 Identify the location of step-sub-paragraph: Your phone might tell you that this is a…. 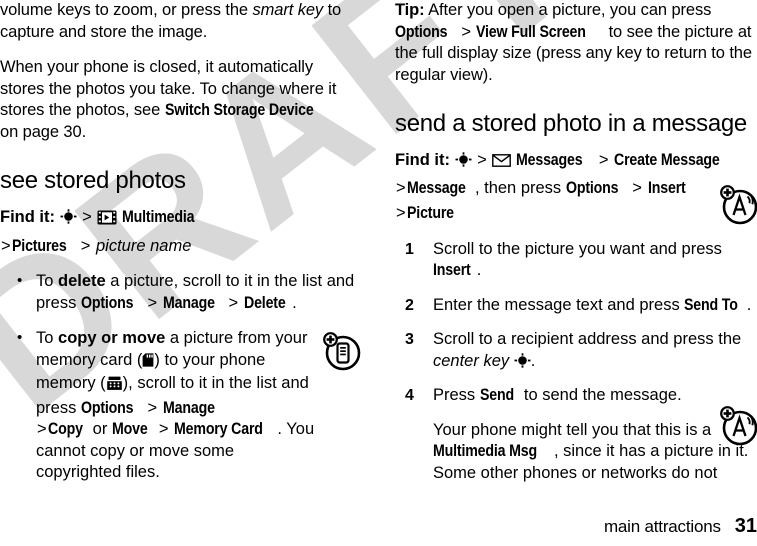
(595, 452).